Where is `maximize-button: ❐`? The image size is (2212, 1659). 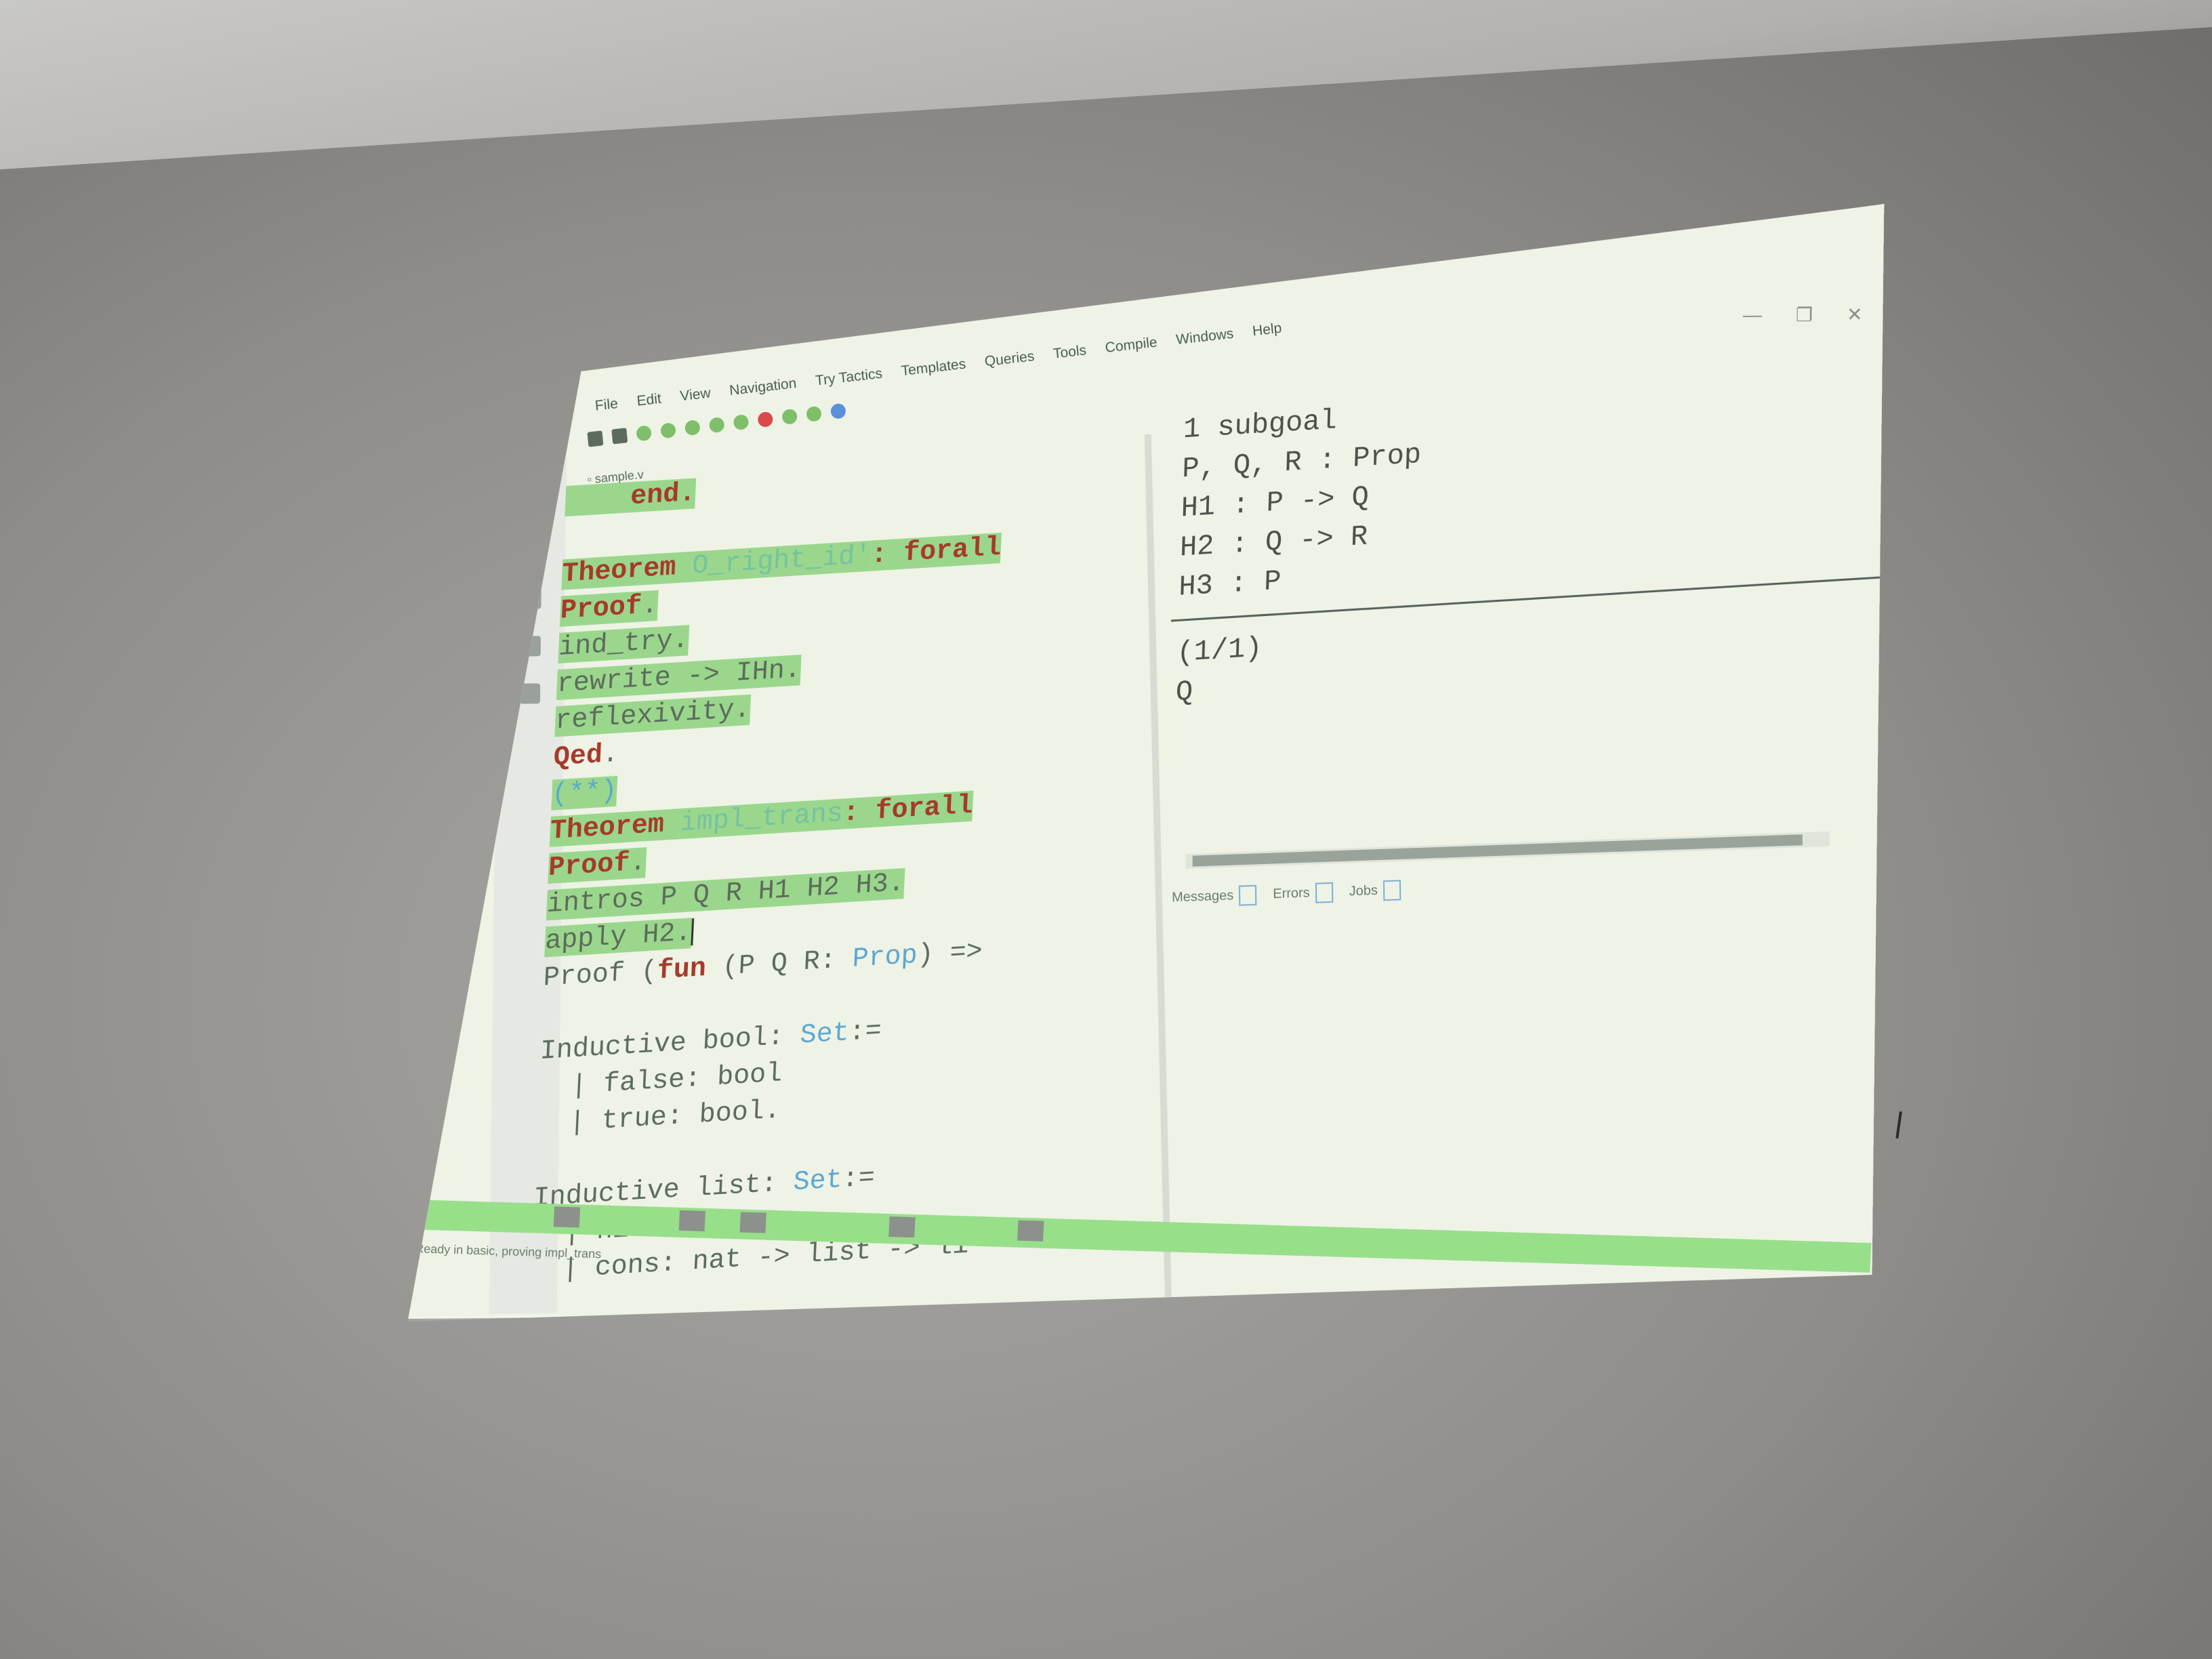 maximize-button: ❐ is located at coordinates (1805, 315).